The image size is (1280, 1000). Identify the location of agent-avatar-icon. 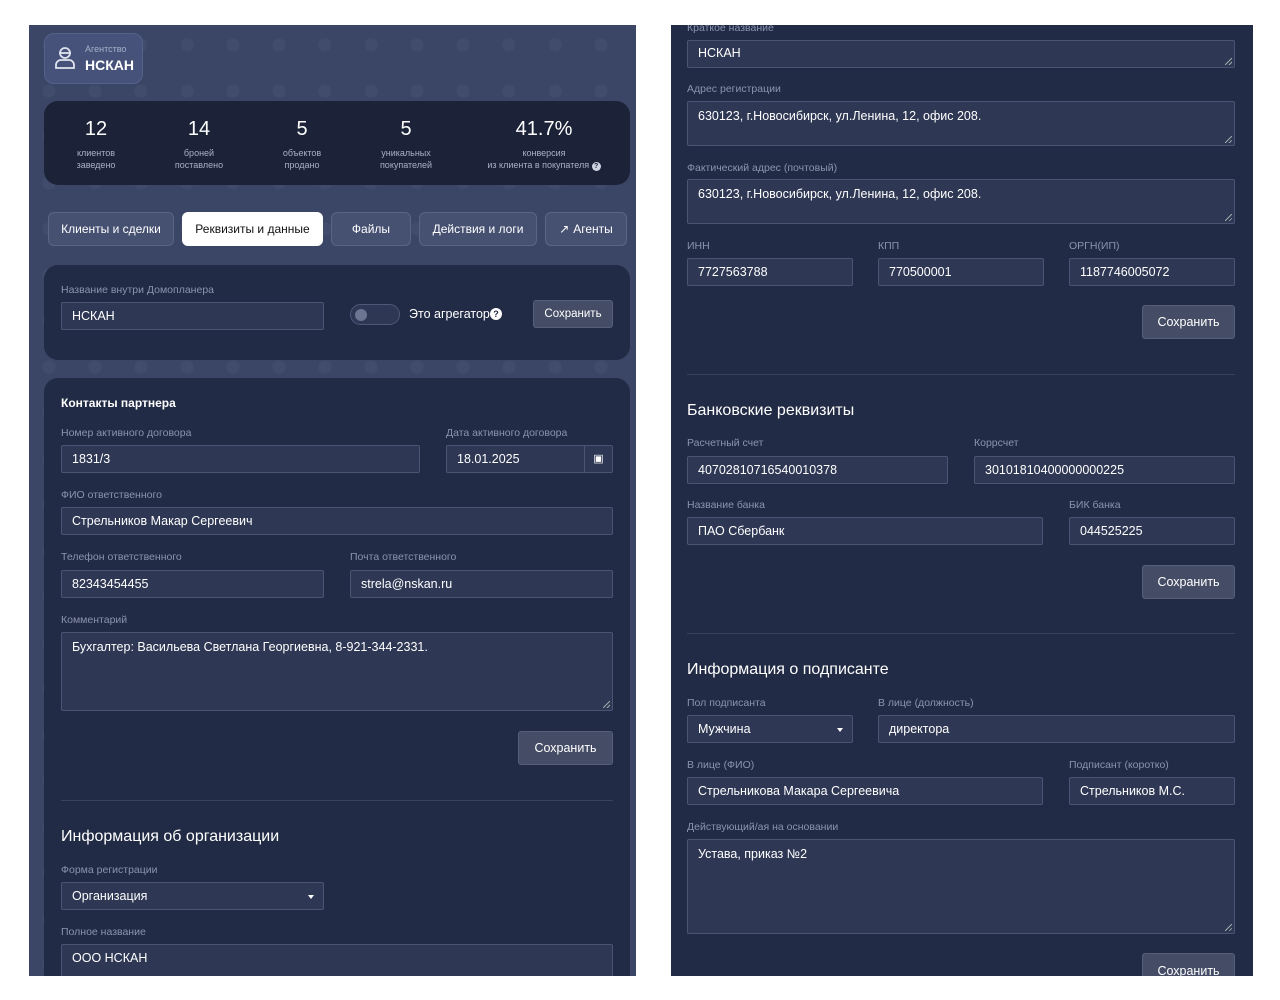
(65, 58).